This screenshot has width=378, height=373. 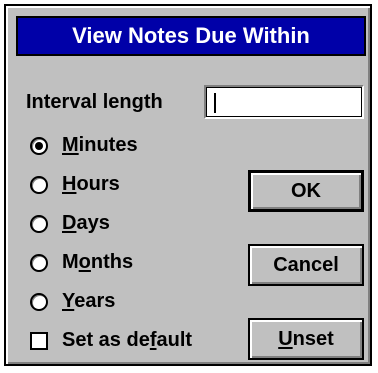 I want to click on radio-days: Days, so click(x=70, y=223).